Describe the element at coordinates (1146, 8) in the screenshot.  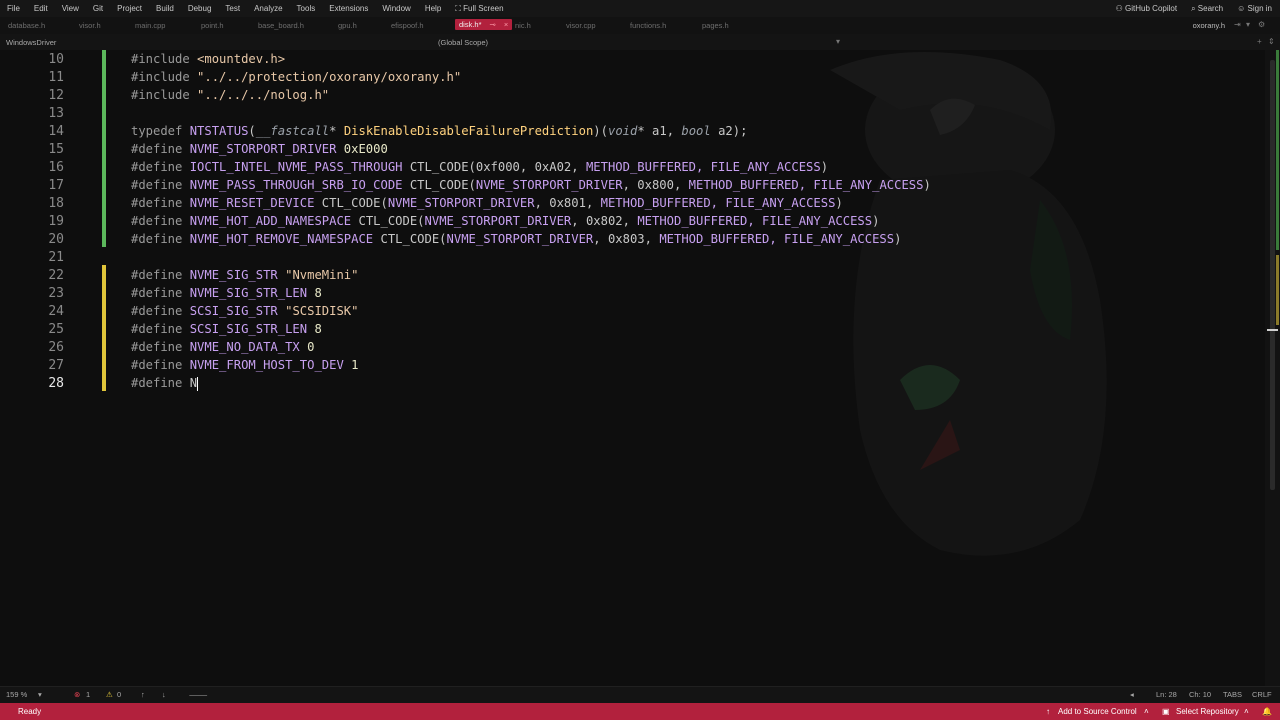
I see `github-copilot-button: ⚇ GitHub Copilot` at that location.